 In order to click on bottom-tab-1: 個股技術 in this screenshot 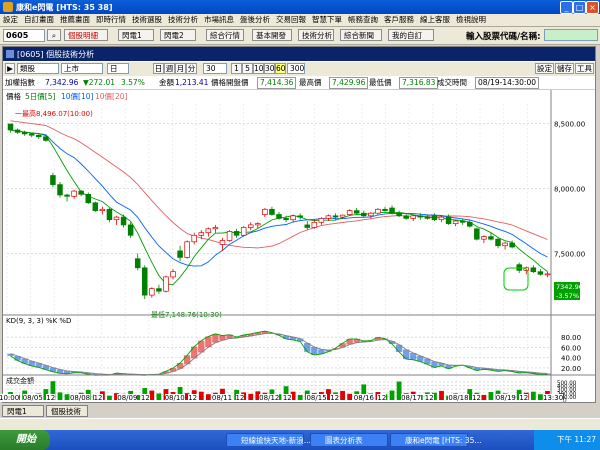, I will do `click(67, 411)`.